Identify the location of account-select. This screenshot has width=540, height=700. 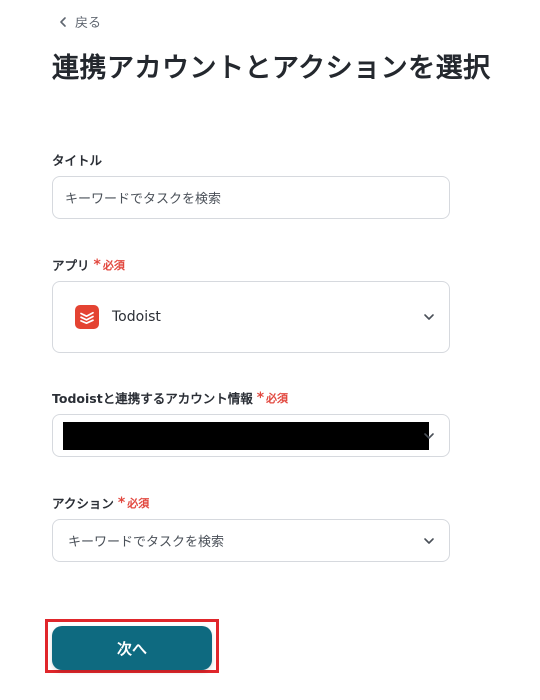
(251, 435).